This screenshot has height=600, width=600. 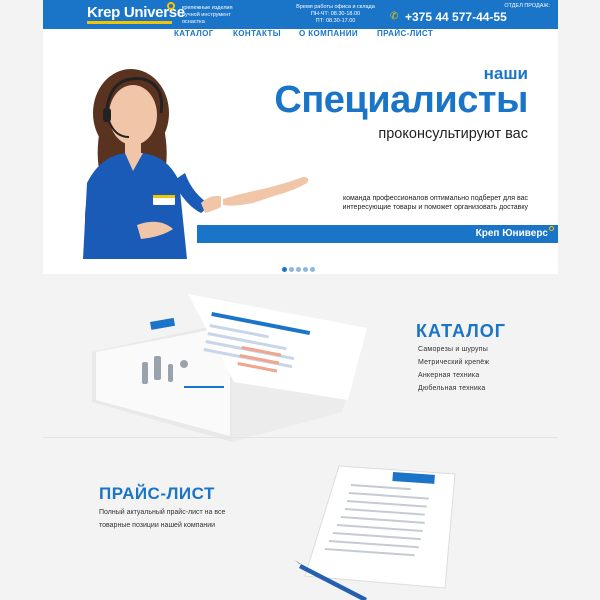 I want to click on main-nav: КАТАЛОГ КОНТАКТЫ О КОМПАНИИ ПРАЙС-ЛИСТ, so click(x=300, y=35).